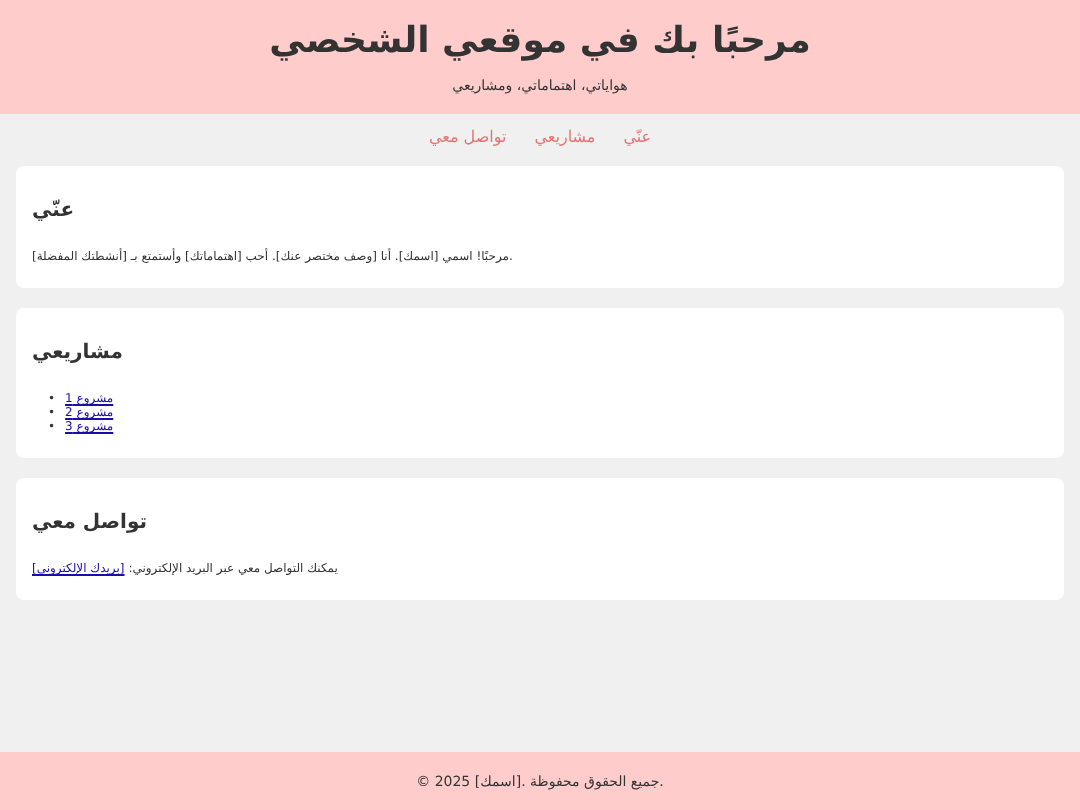  Describe the element at coordinates (53, 211) in the screenshot. I see `section-heading: عنّي` at that location.